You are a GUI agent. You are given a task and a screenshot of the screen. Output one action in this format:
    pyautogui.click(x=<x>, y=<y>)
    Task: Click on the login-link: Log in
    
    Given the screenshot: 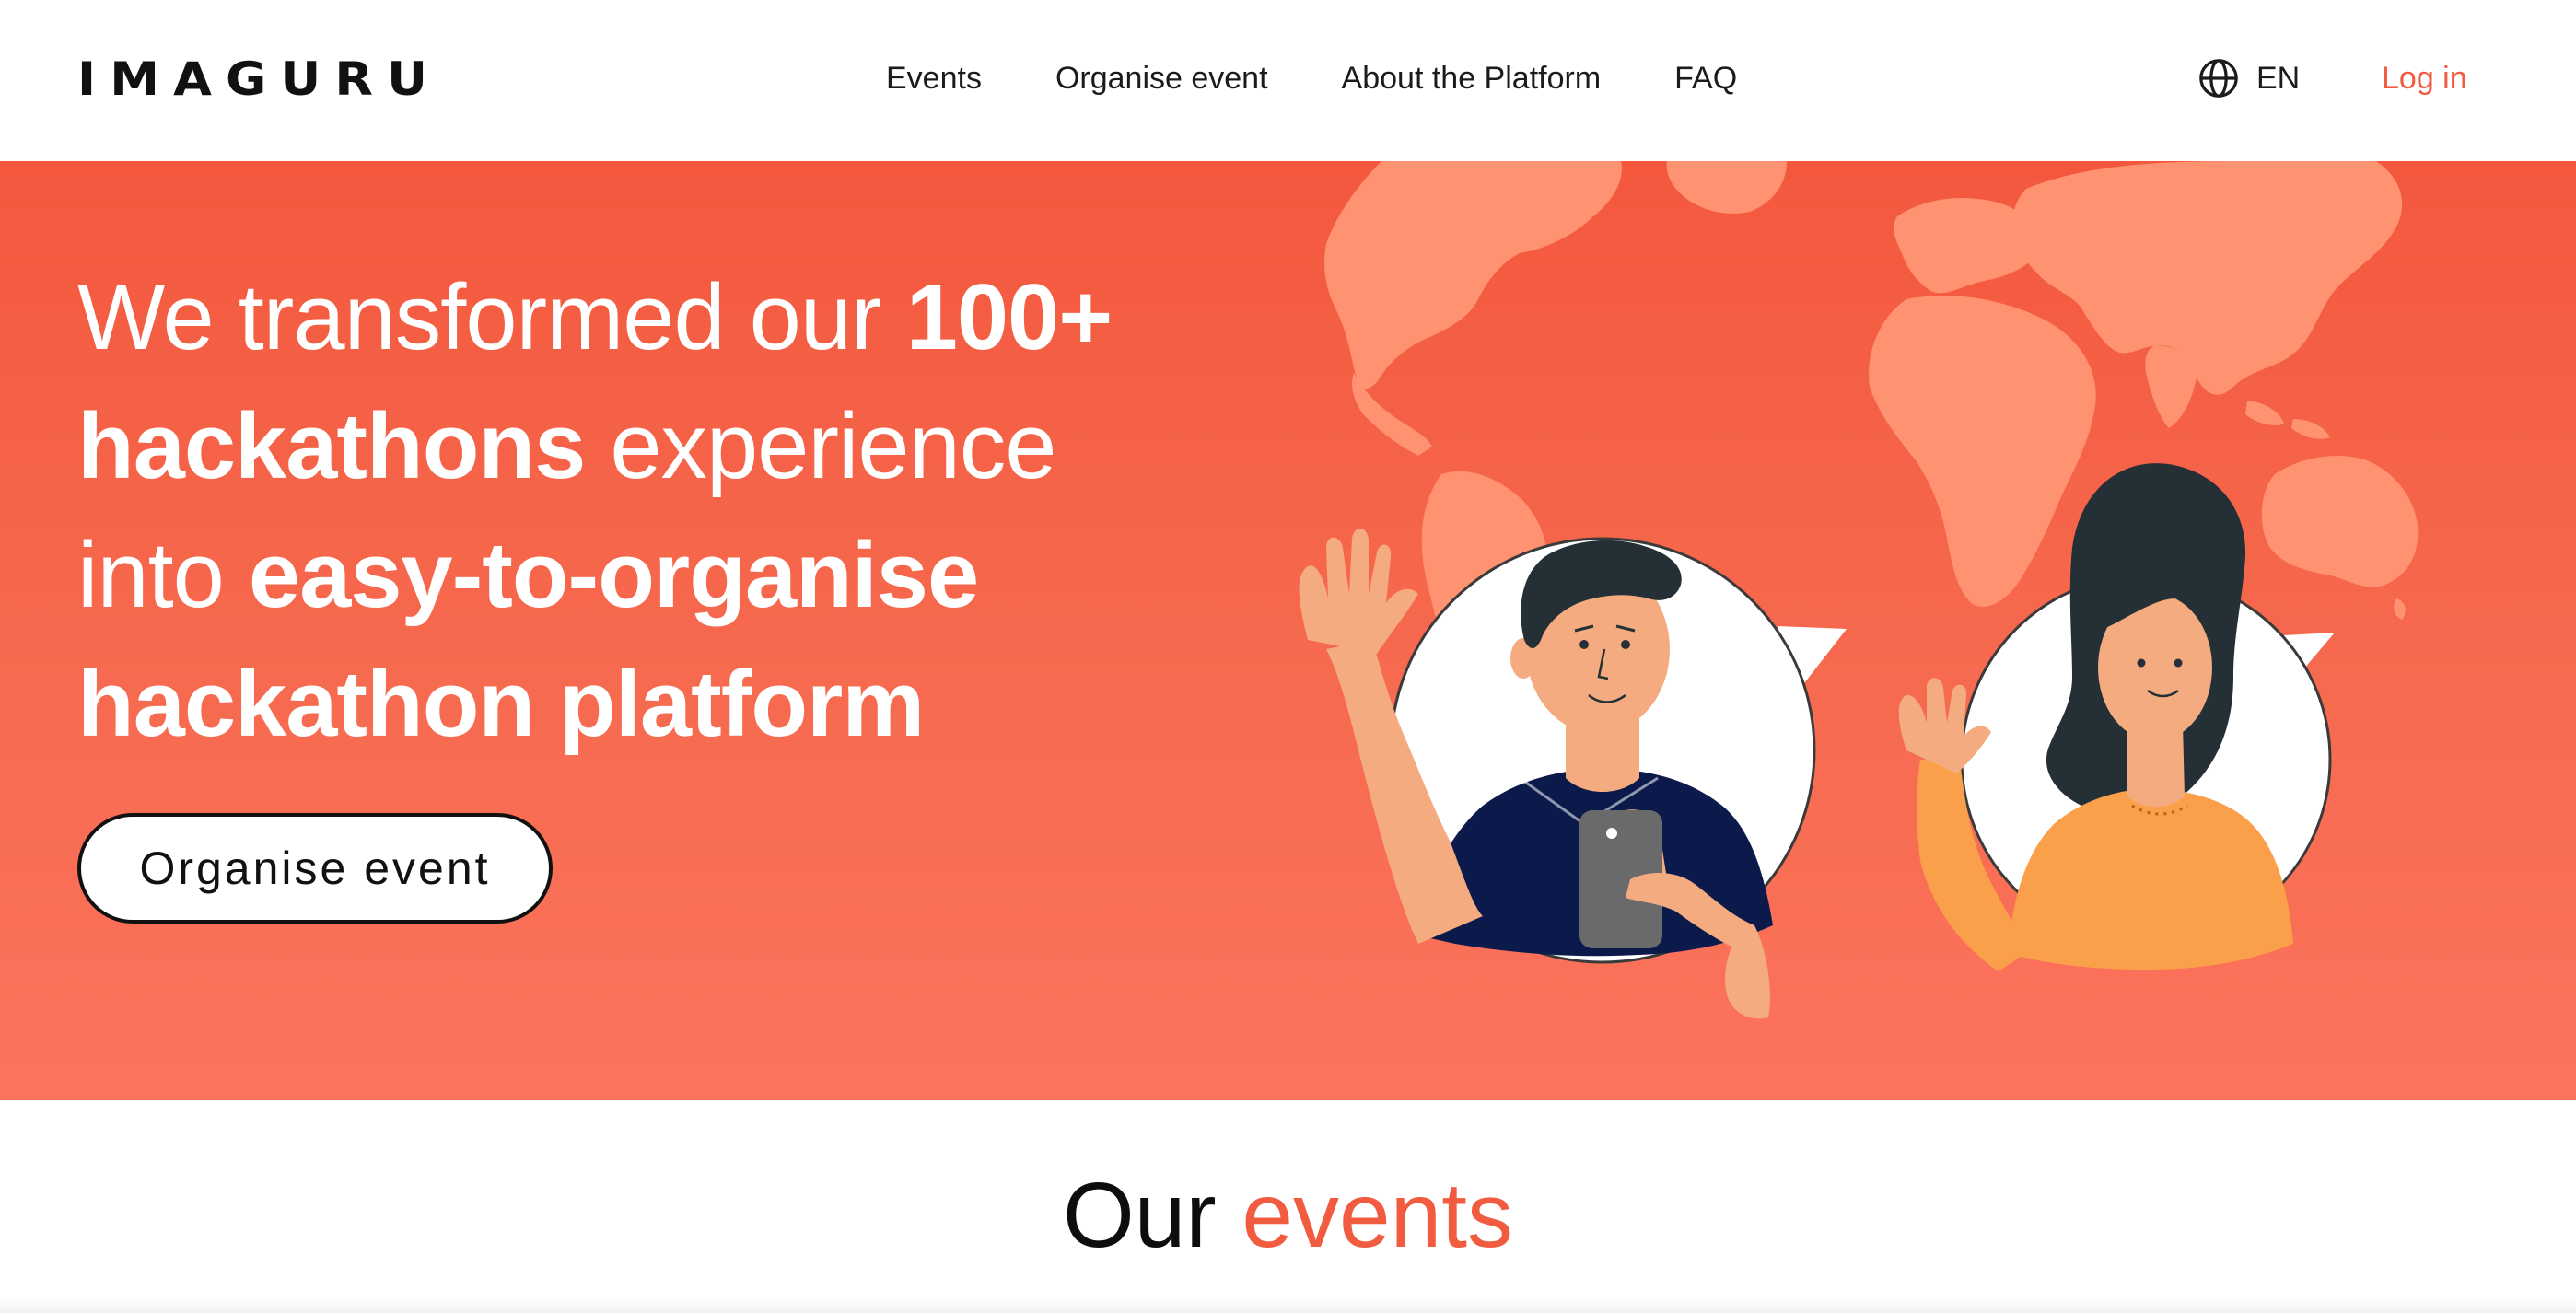 What is the action you would take?
    pyautogui.click(x=2424, y=78)
    